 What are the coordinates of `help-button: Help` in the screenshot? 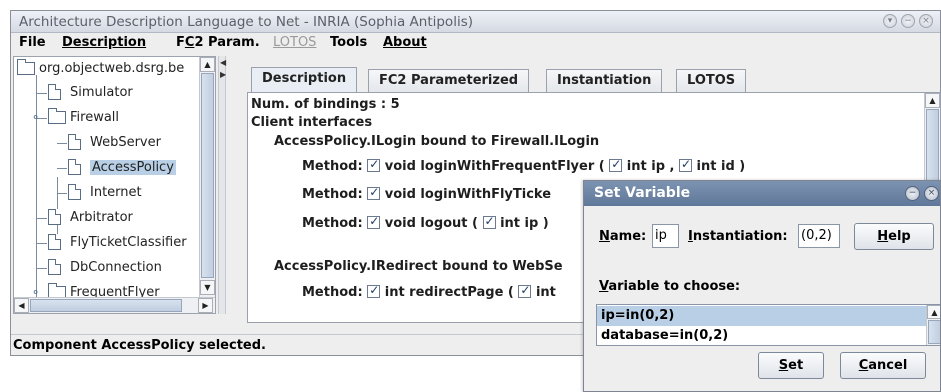 It's located at (894, 236).